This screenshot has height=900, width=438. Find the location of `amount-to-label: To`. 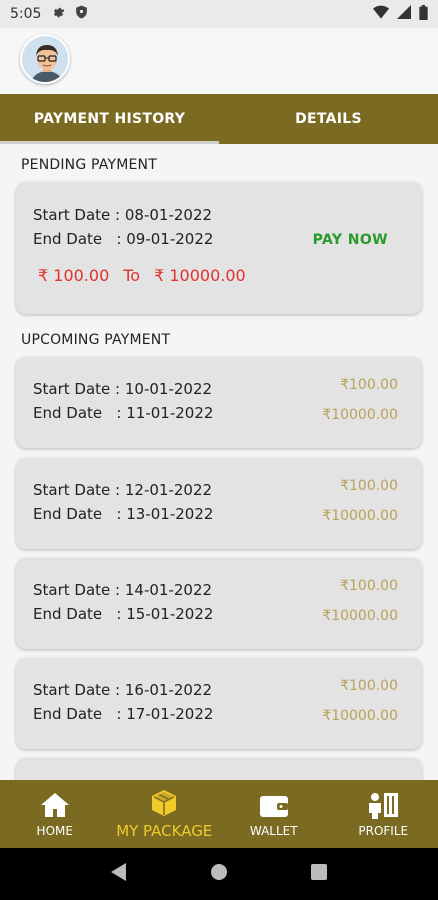

amount-to-label: To is located at coordinates (132, 275).